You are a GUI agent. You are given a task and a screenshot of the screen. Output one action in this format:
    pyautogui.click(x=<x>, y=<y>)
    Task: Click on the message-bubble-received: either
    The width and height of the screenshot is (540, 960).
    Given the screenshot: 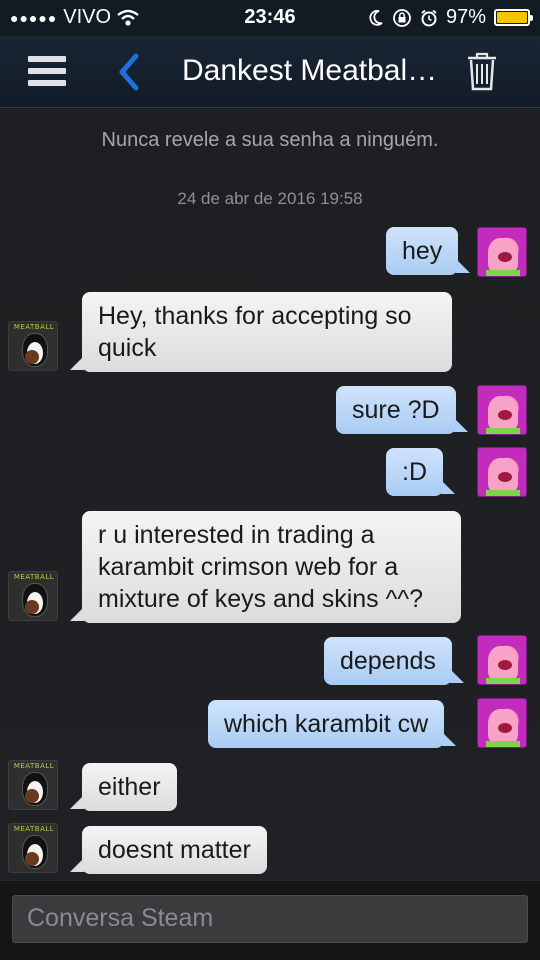 What is the action you would take?
    pyautogui.click(x=123, y=787)
    